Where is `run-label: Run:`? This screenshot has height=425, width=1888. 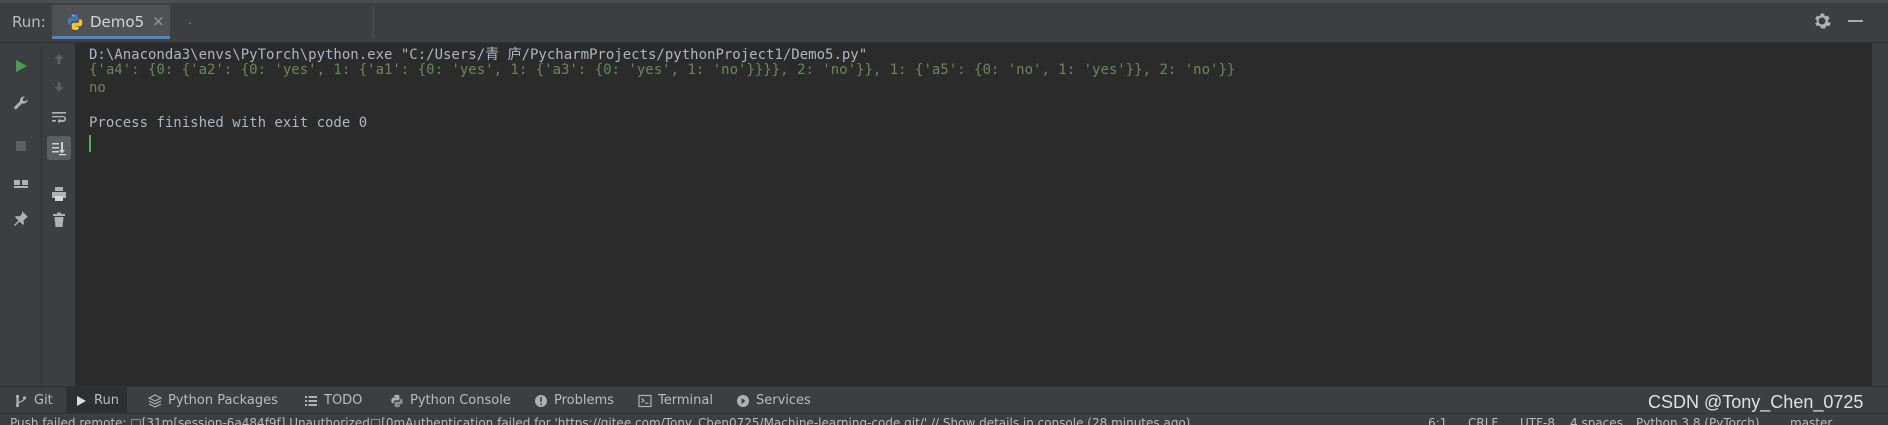 run-label: Run: is located at coordinates (29, 22).